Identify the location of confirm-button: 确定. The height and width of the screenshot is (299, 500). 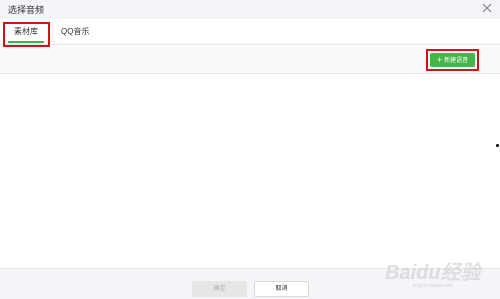
(219, 289).